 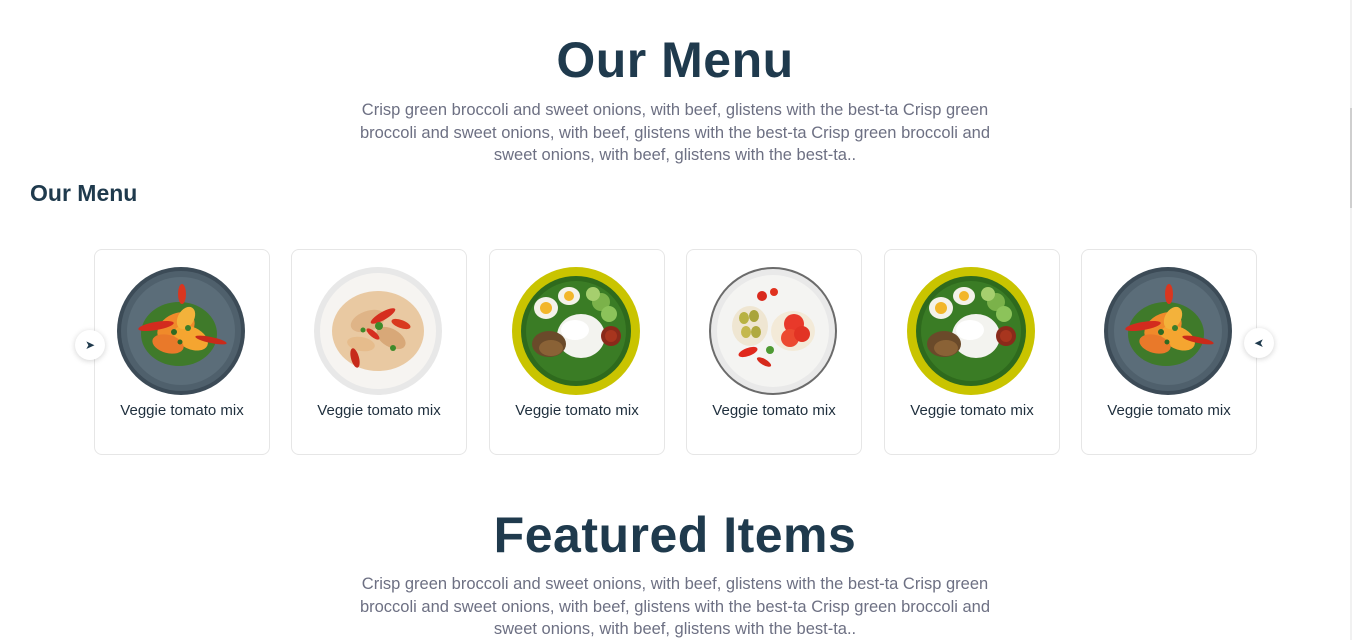 What do you see at coordinates (675, 60) in the screenshot?
I see `menu-section-title: Our Menu` at bounding box center [675, 60].